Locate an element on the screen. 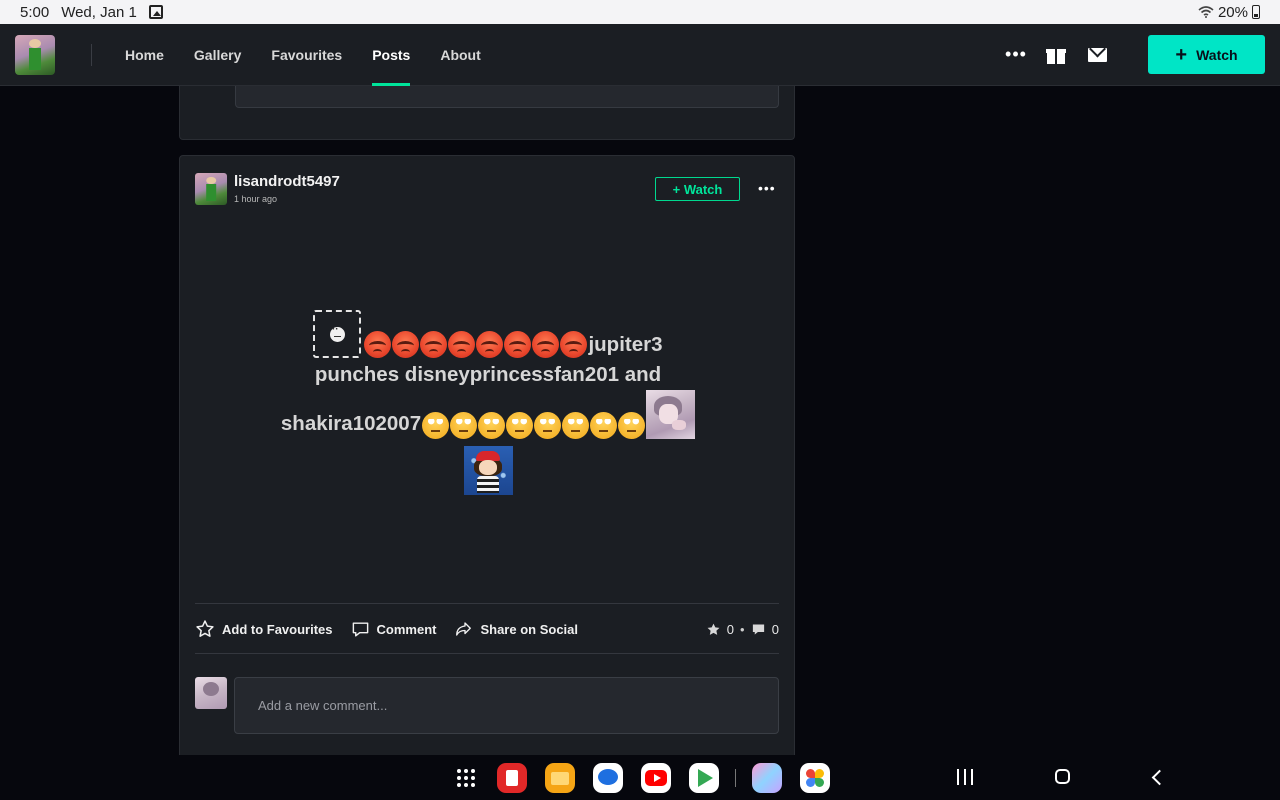 The width and height of the screenshot is (1280, 800). share-on-social-button: Share on Social is located at coordinates (516, 629).